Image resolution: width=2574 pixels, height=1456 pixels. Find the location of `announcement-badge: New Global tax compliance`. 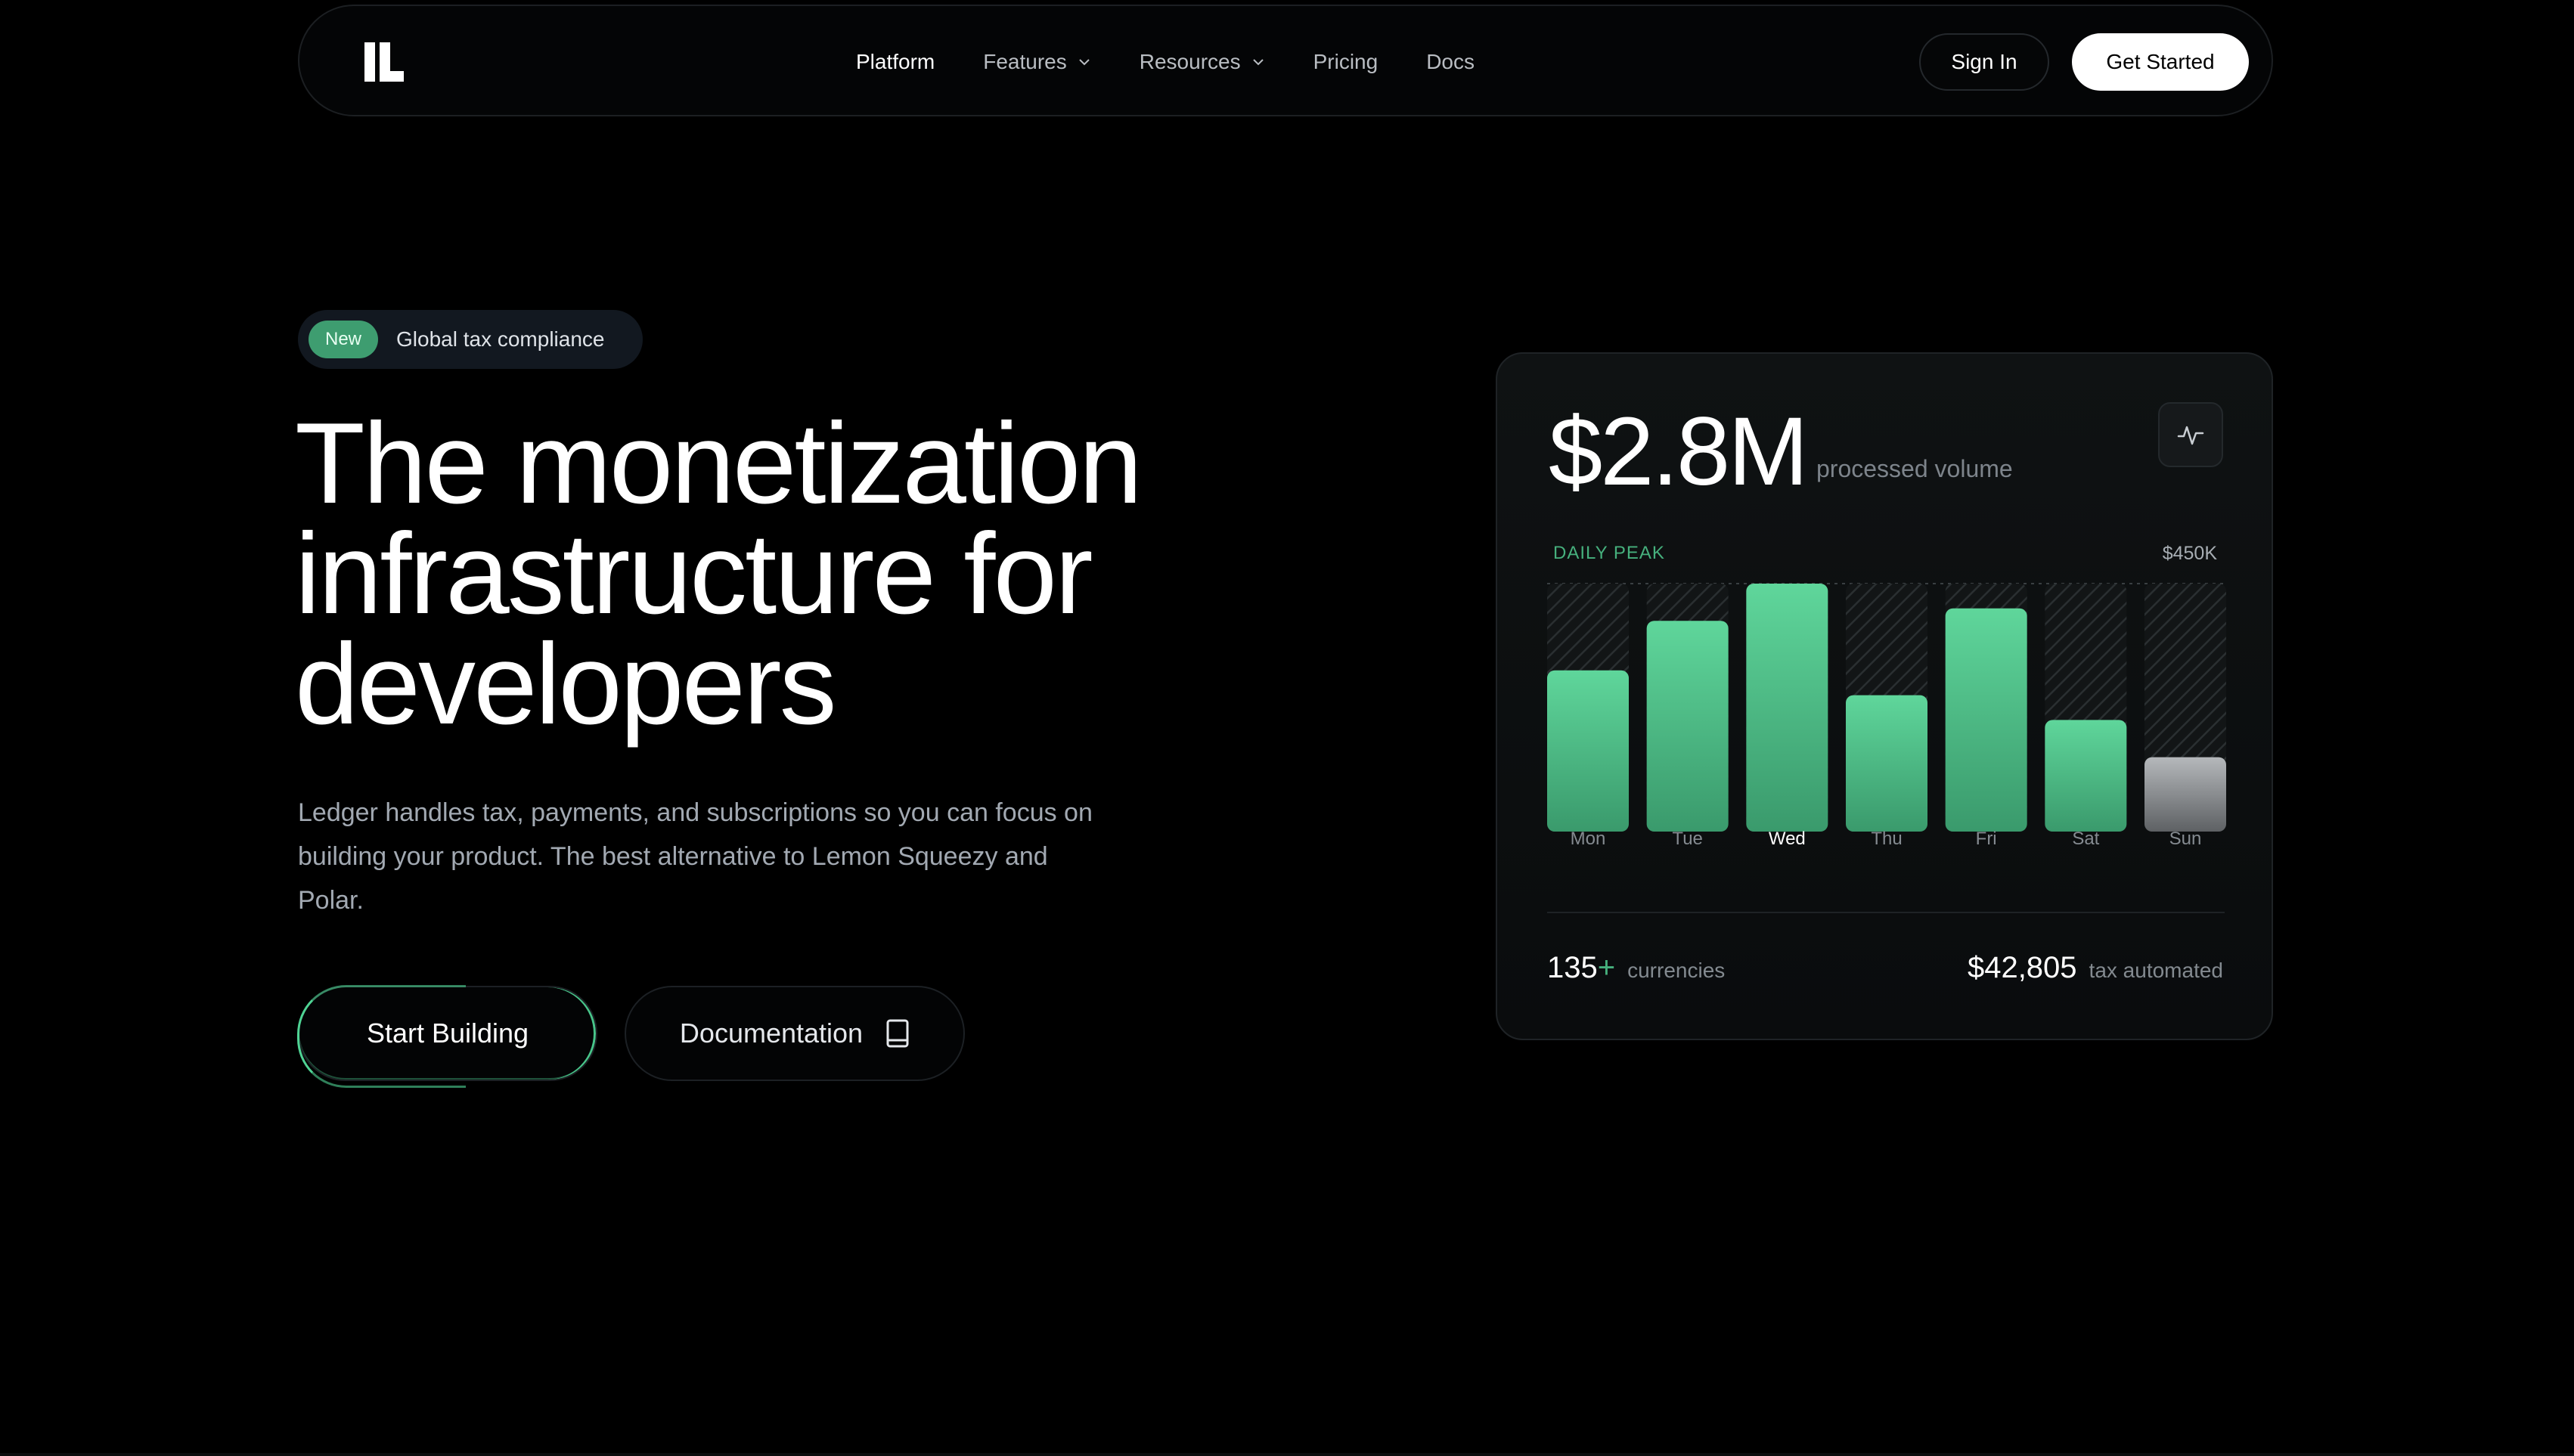

announcement-badge: New Global tax compliance is located at coordinates (470, 339).